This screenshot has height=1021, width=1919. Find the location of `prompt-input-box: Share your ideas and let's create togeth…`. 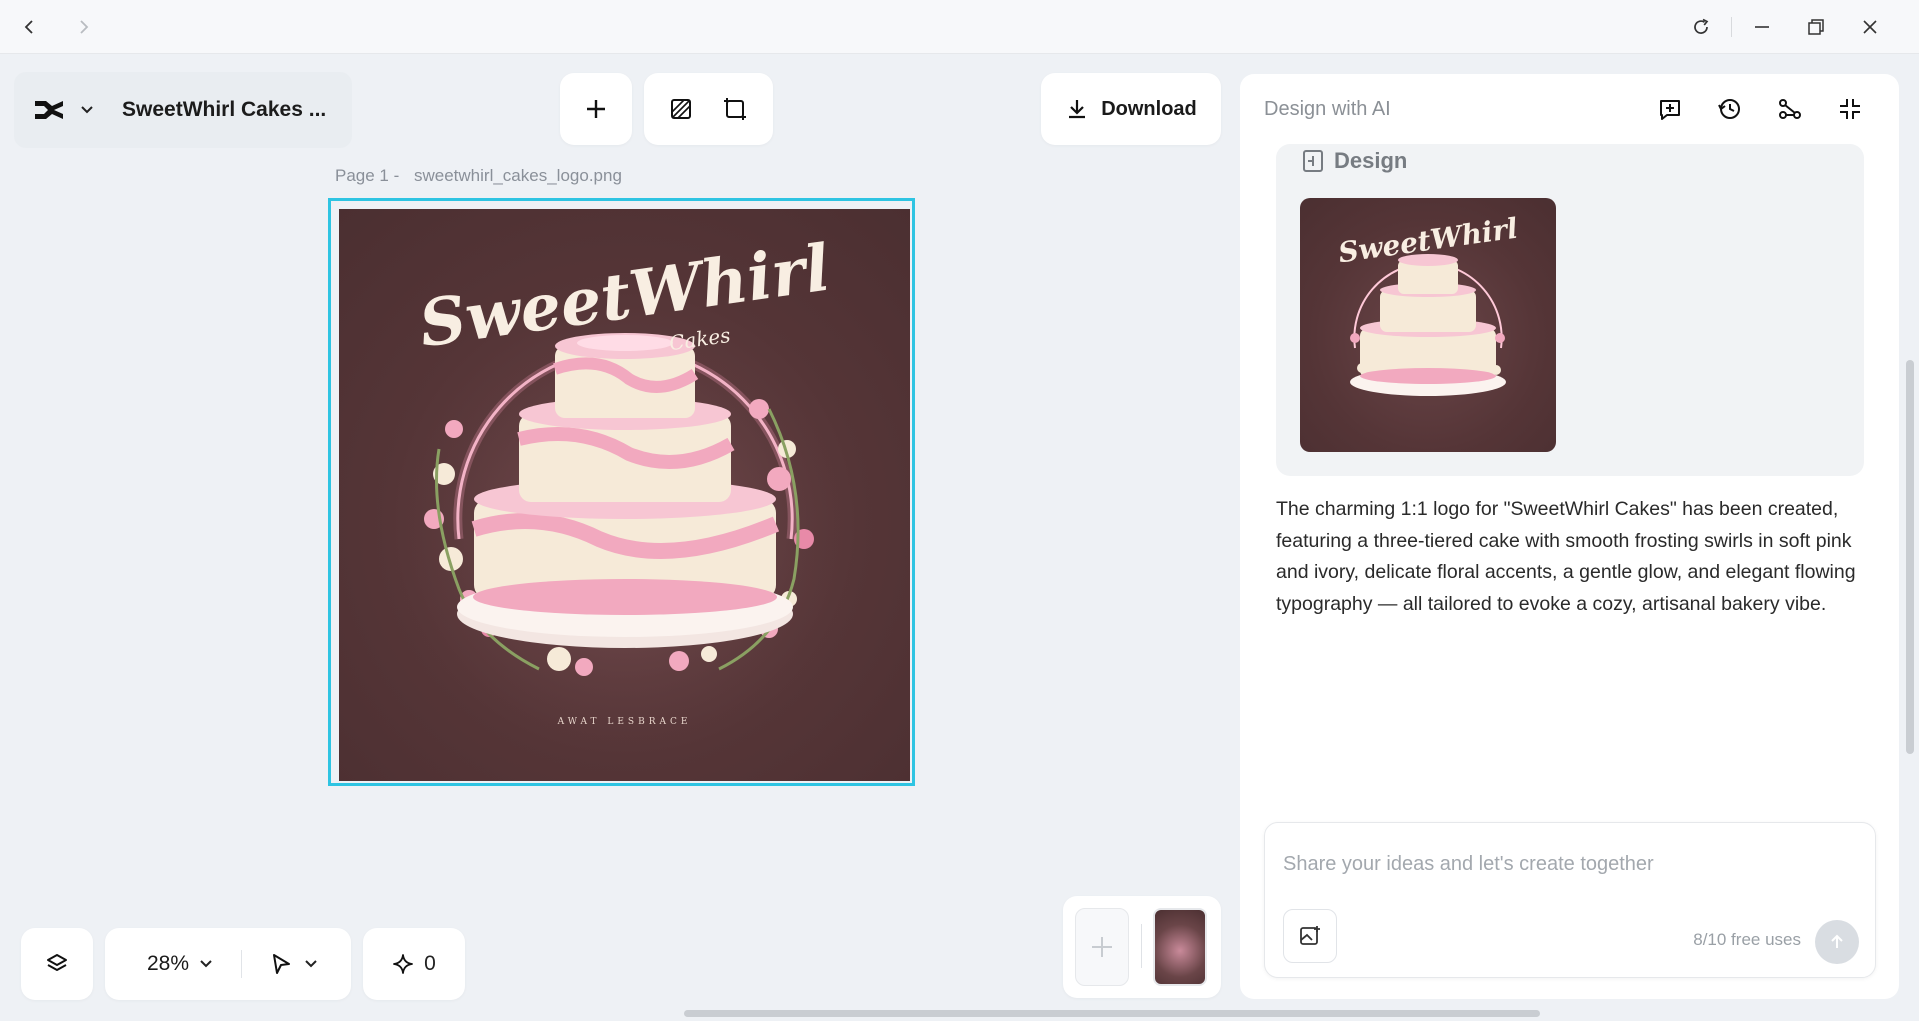

prompt-input-box: Share your ideas and let's create togeth… is located at coordinates (1570, 900).